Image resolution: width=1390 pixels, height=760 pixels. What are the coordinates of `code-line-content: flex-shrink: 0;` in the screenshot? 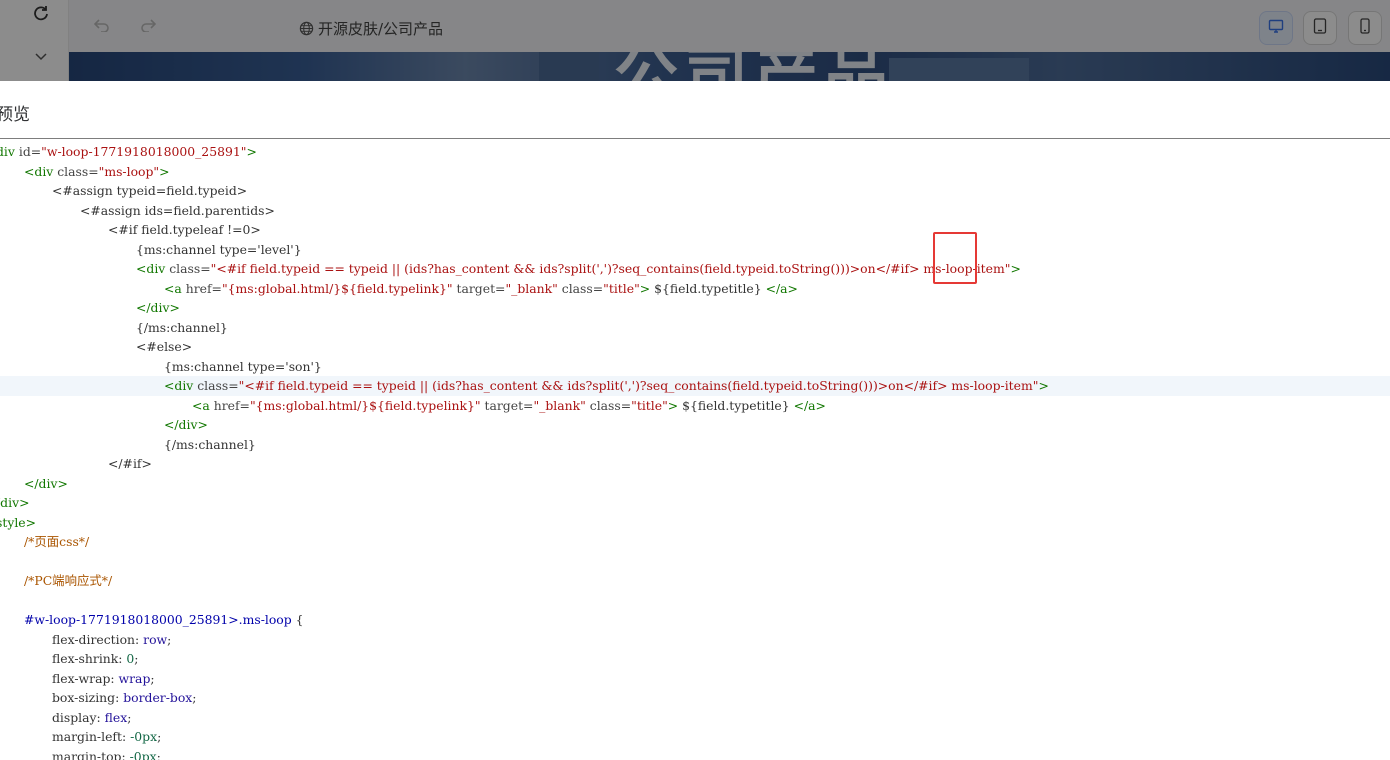 It's located at (95, 659).